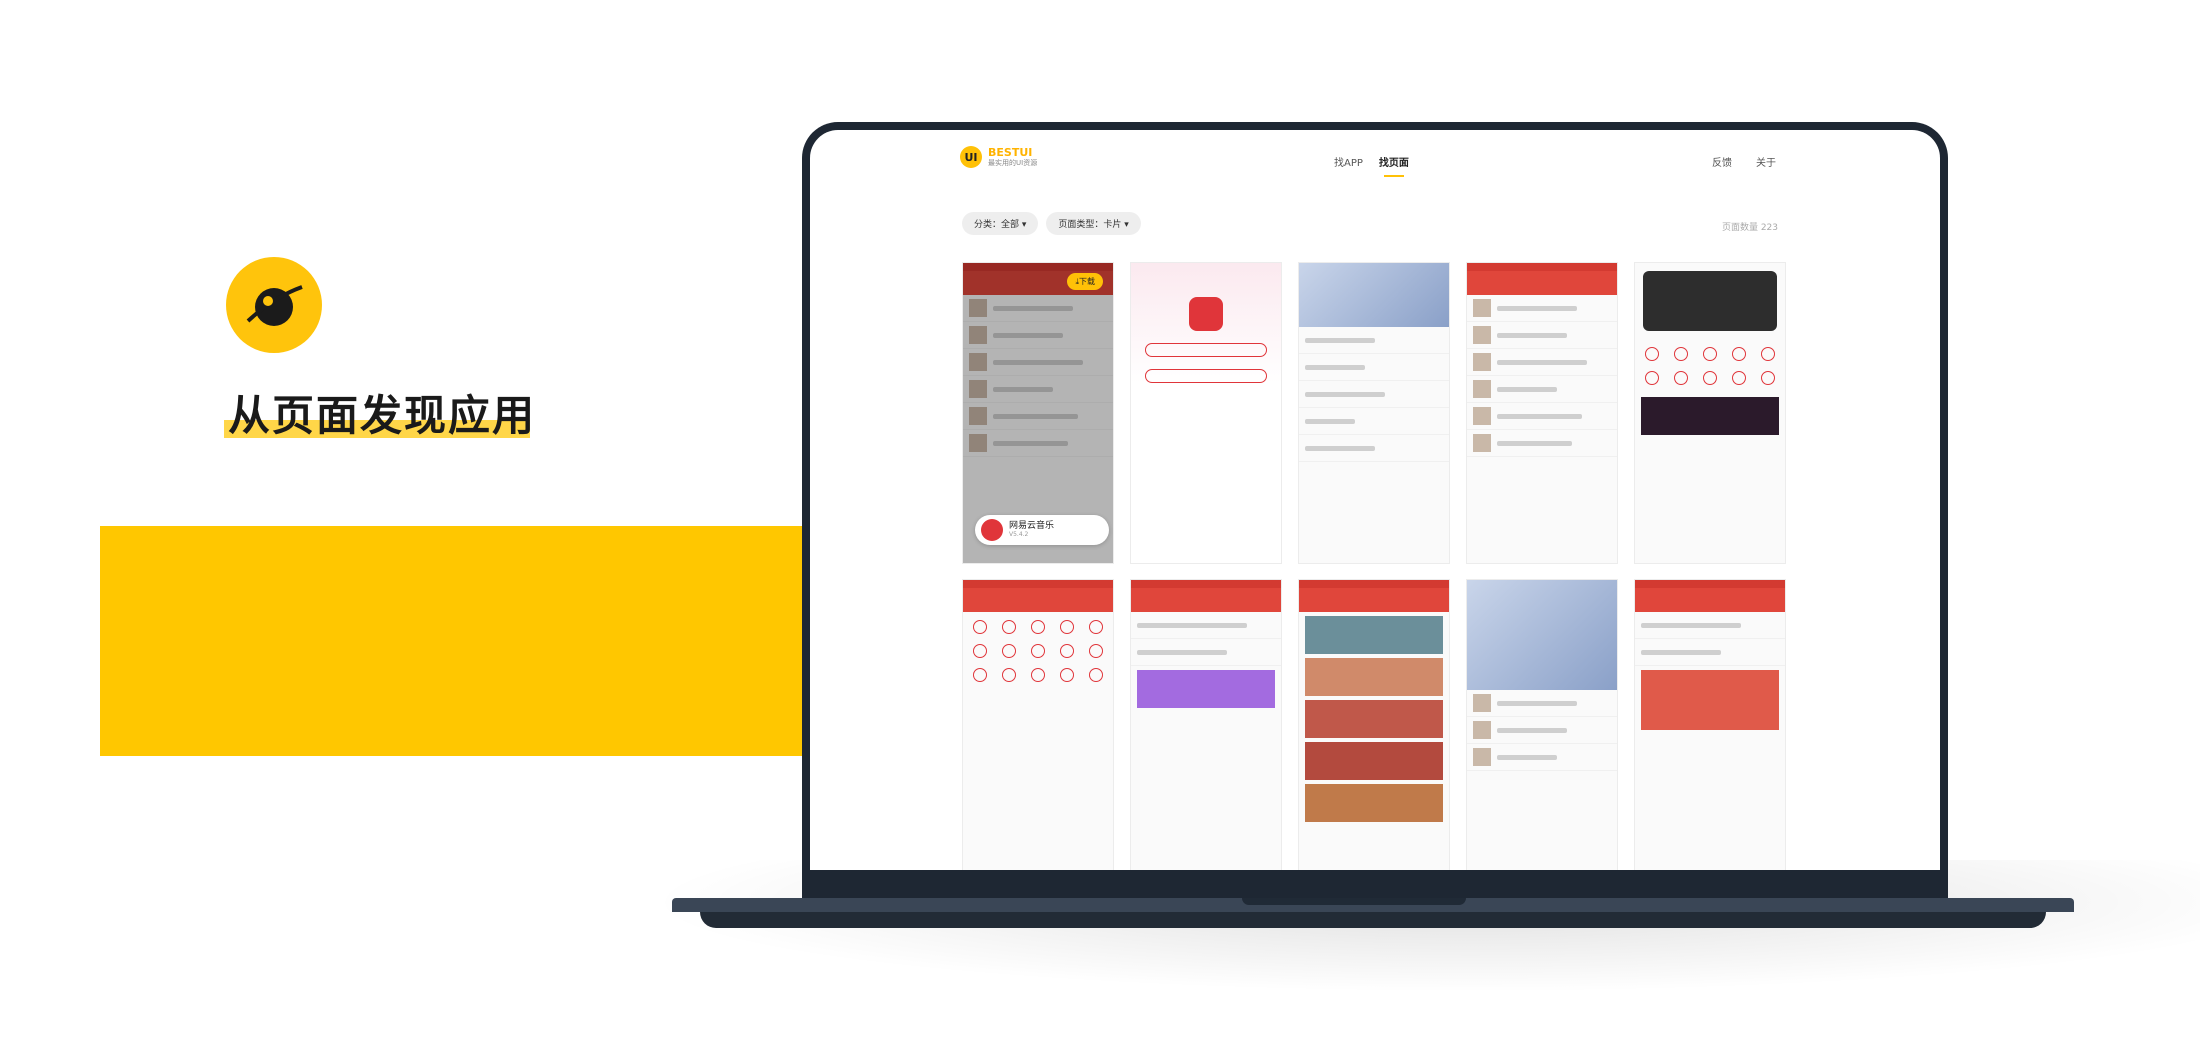 The width and height of the screenshot is (2200, 1038). I want to click on brand-name: BESTUI, so click(1010, 152).